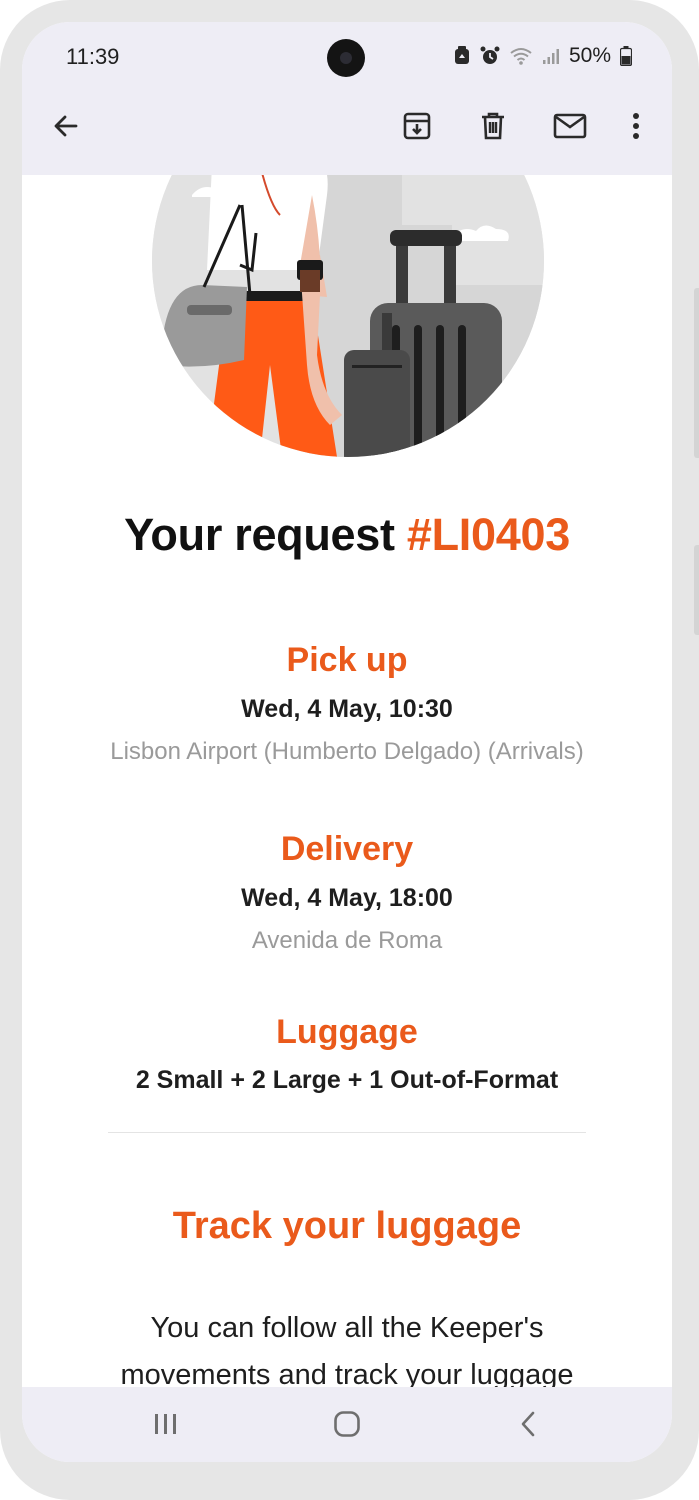 The image size is (699, 1500). I want to click on pickup-heading: Pick up, so click(347, 660).